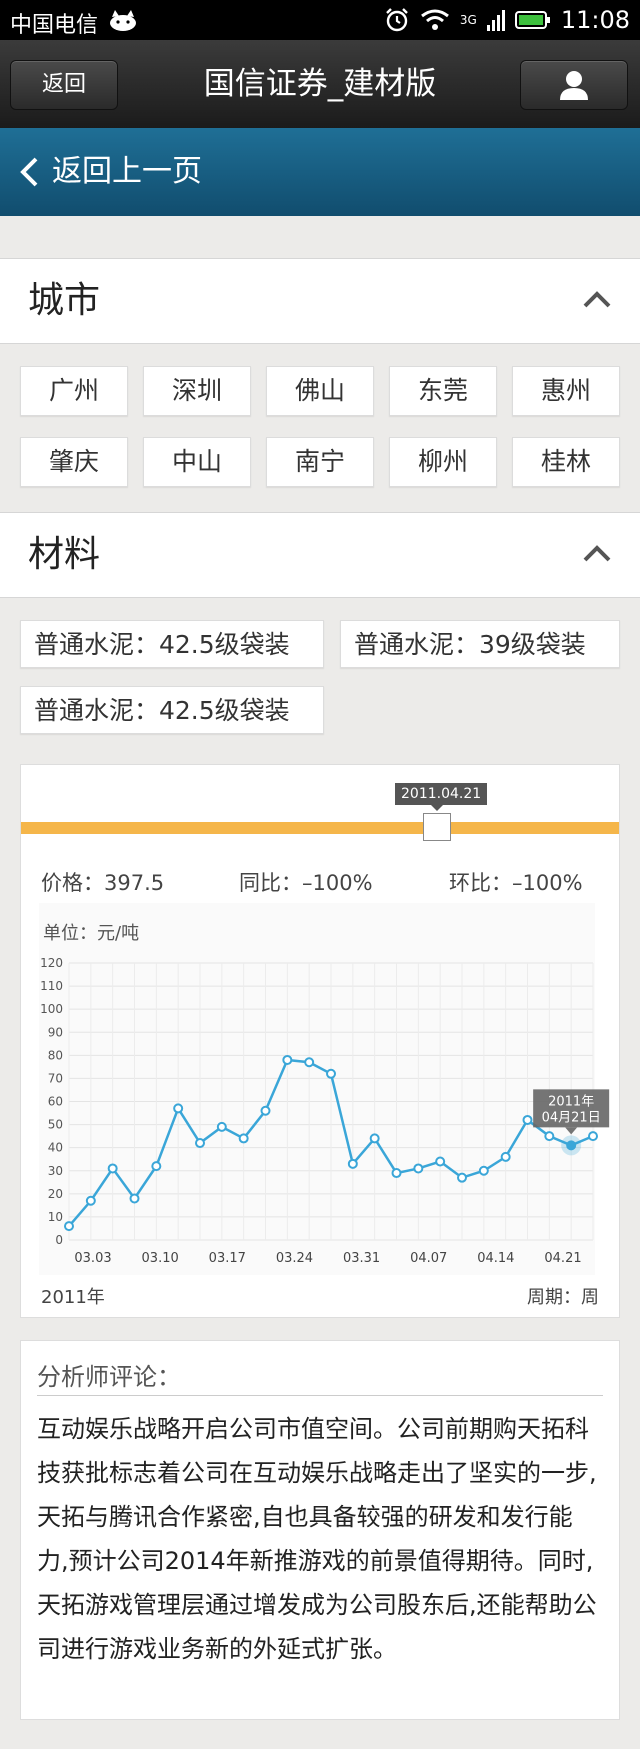  I want to click on city-button: 深圳, so click(197, 391).